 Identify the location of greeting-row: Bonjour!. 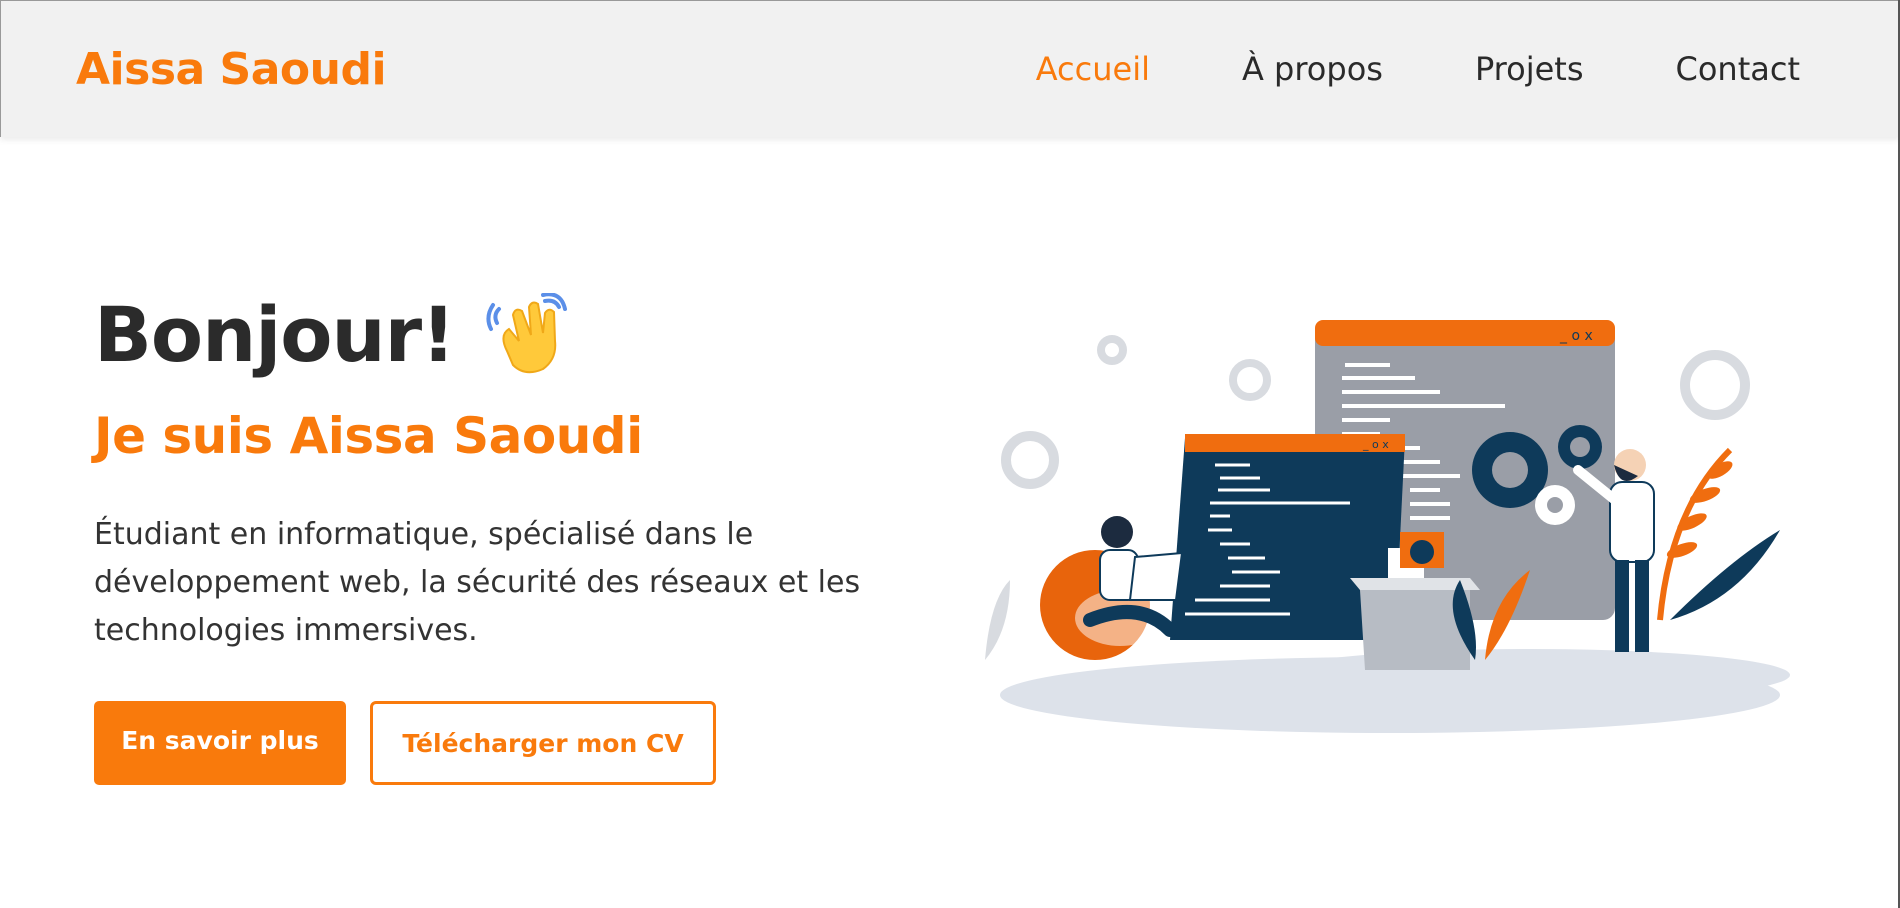
(504, 334).